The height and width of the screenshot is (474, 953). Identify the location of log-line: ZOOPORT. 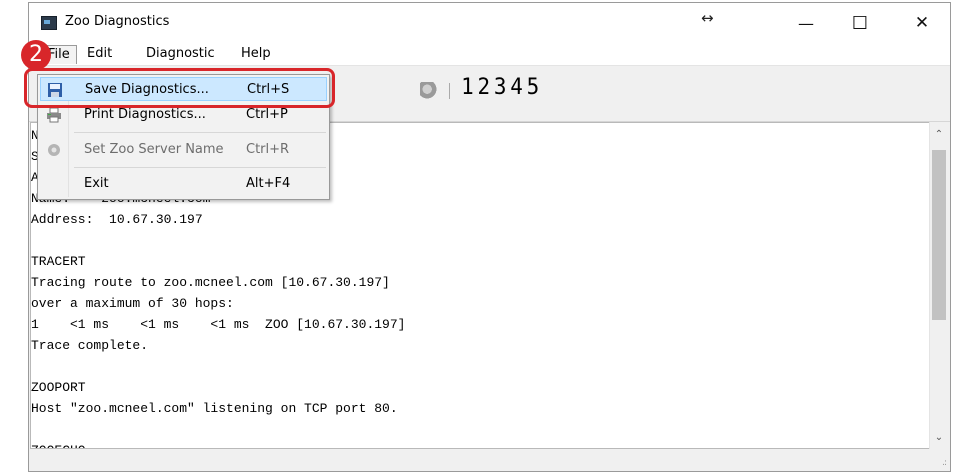
(58, 387).